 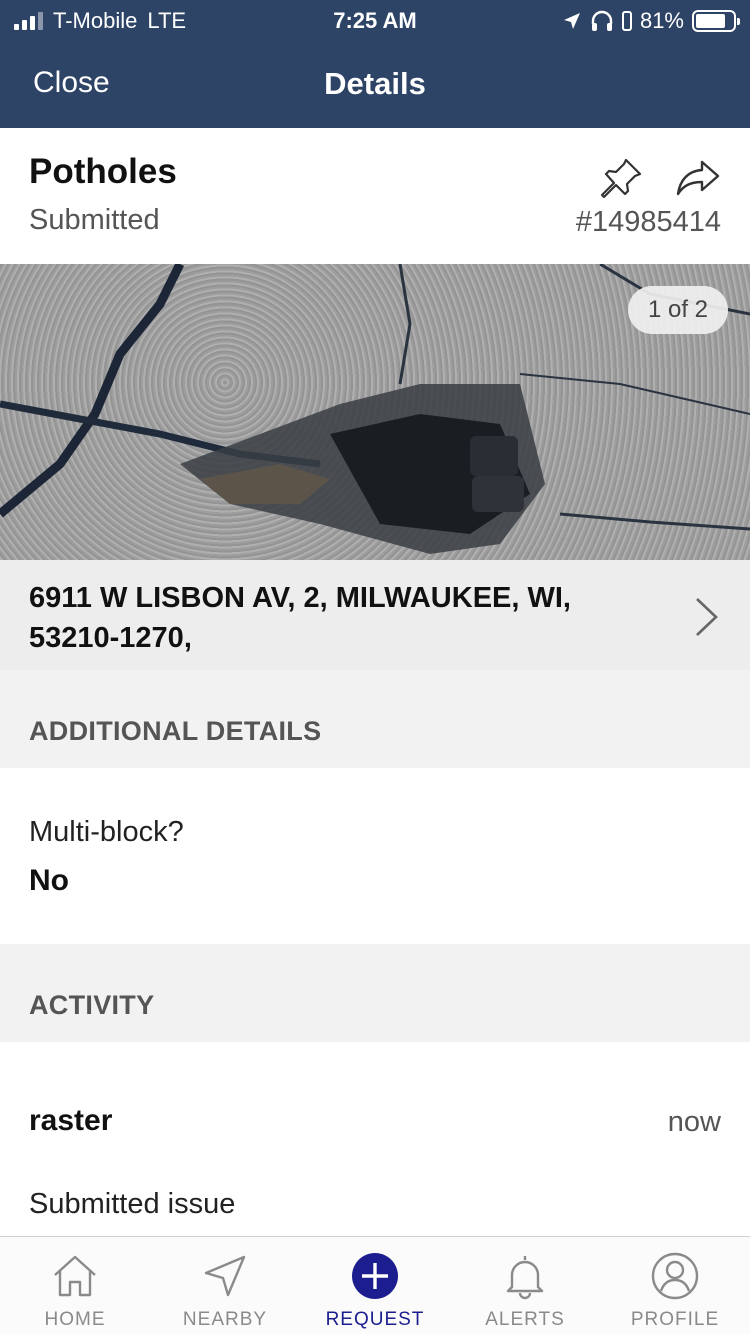 What do you see at coordinates (675, 1276) in the screenshot?
I see `user-circle-icon` at bounding box center [675, 1276].